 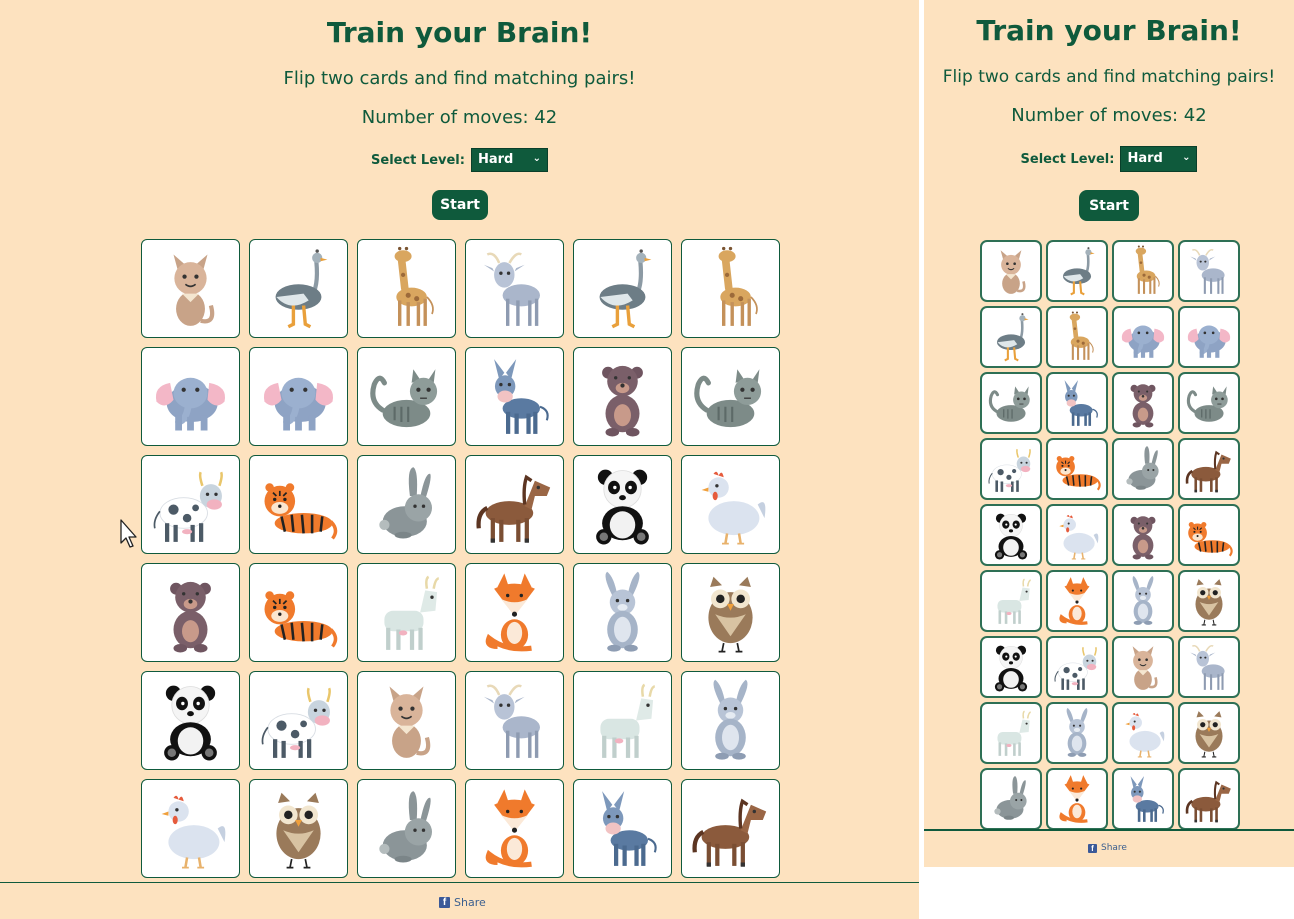 What do you see at coordinates (628, 720) in the screenshot?
I see `whitegoat-icon` at bounding box center [628, 720].